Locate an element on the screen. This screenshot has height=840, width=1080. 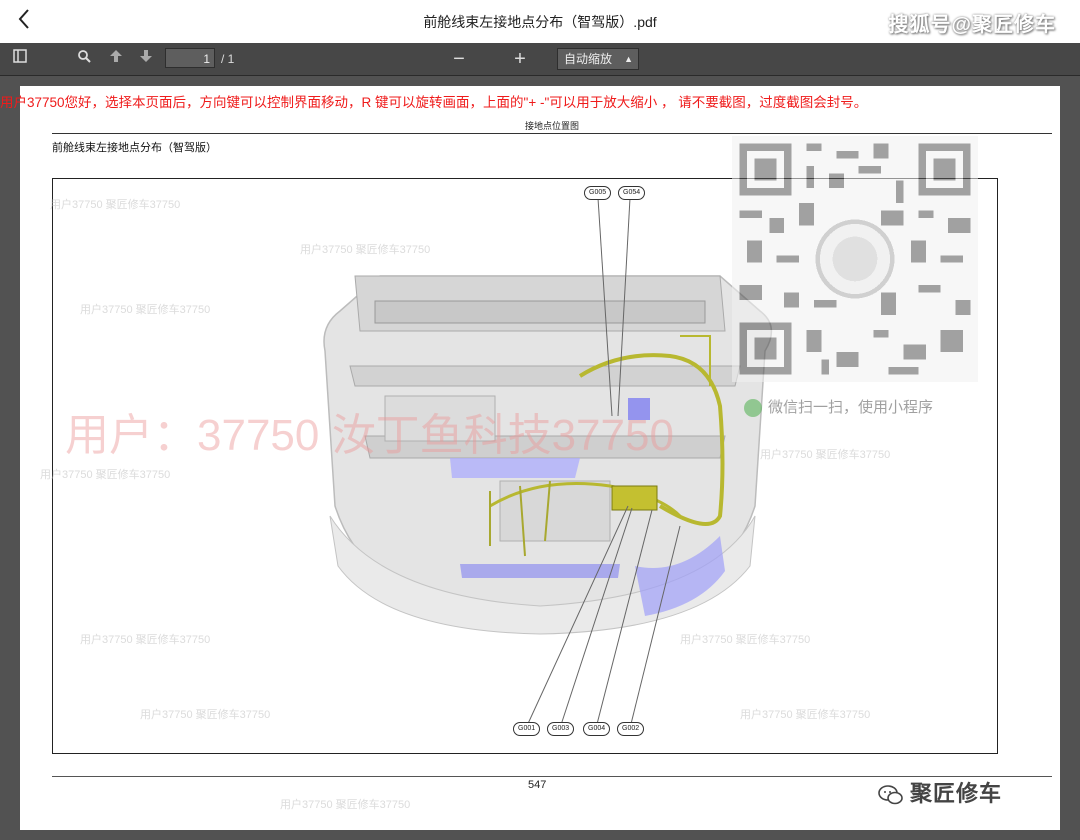
ground-tag-g002: G002 is located at coordinates (631, 729).